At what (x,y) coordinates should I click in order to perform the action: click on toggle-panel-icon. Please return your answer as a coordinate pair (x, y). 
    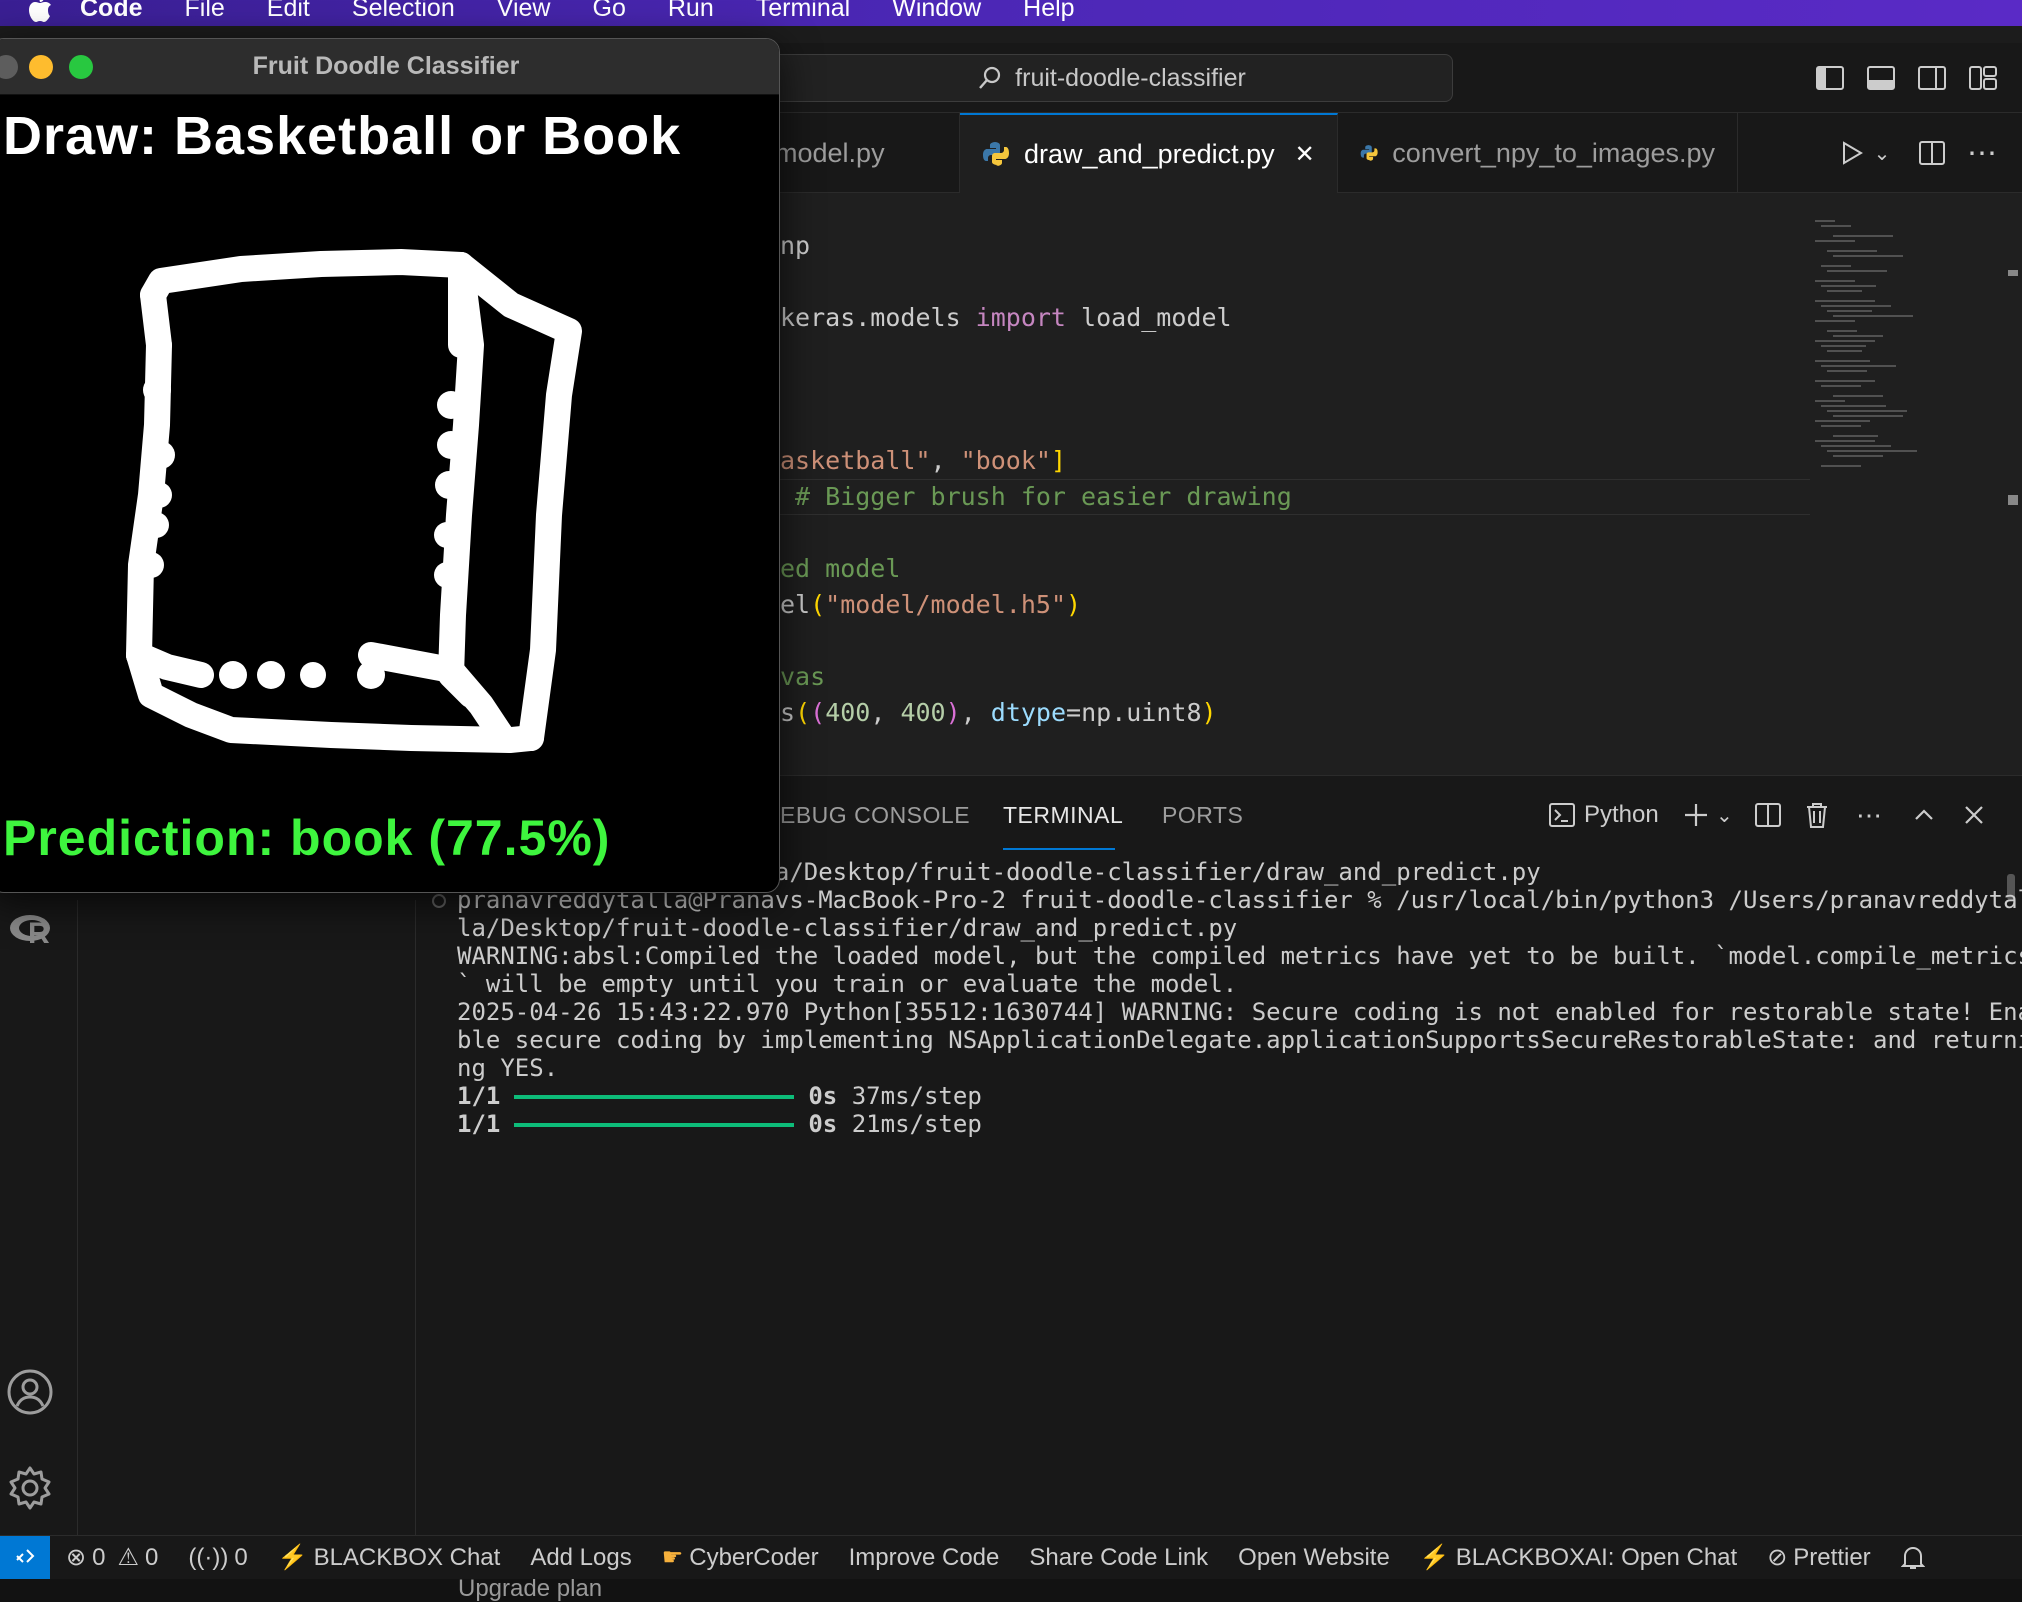
    Looking at the image, I should click on (1881, 78).